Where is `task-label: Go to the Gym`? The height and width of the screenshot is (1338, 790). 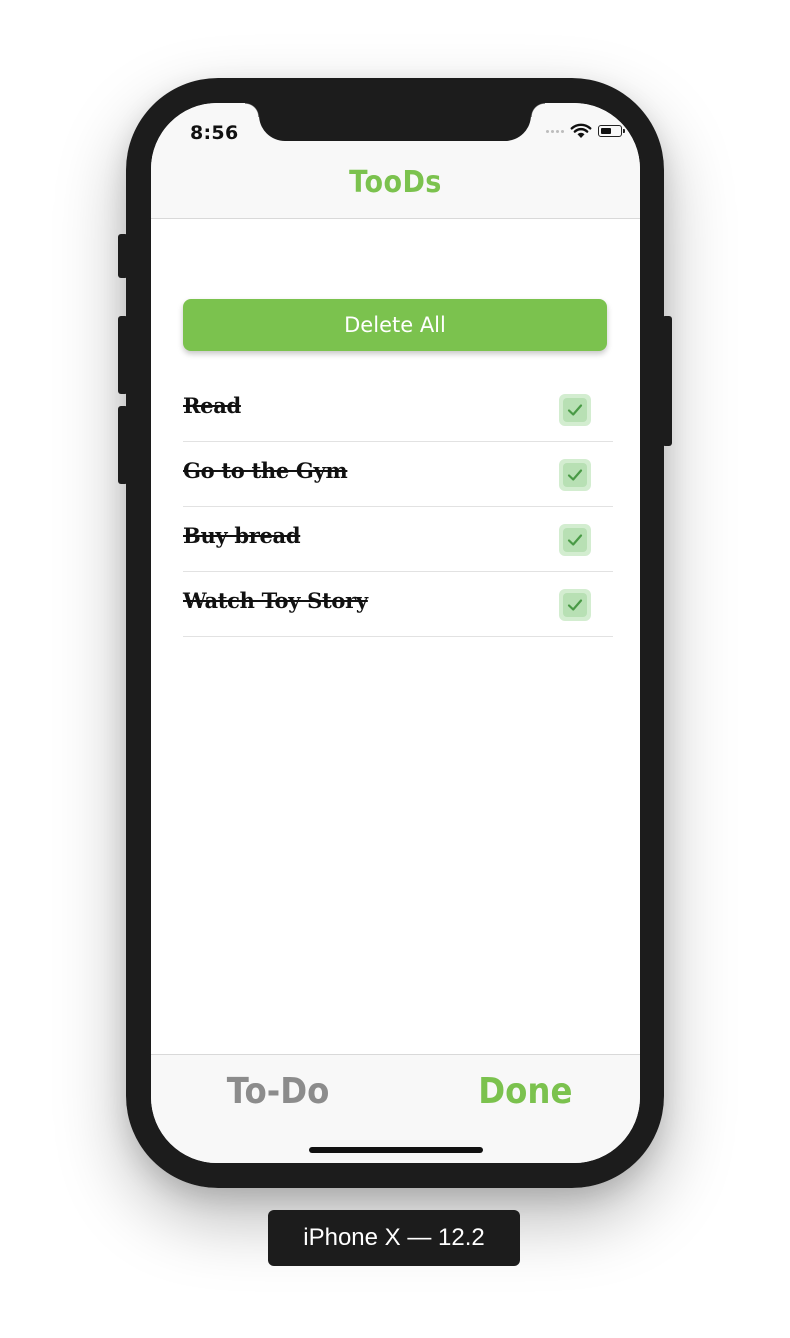
task-label: Go to the Gym is located at coordinates (265, 470).